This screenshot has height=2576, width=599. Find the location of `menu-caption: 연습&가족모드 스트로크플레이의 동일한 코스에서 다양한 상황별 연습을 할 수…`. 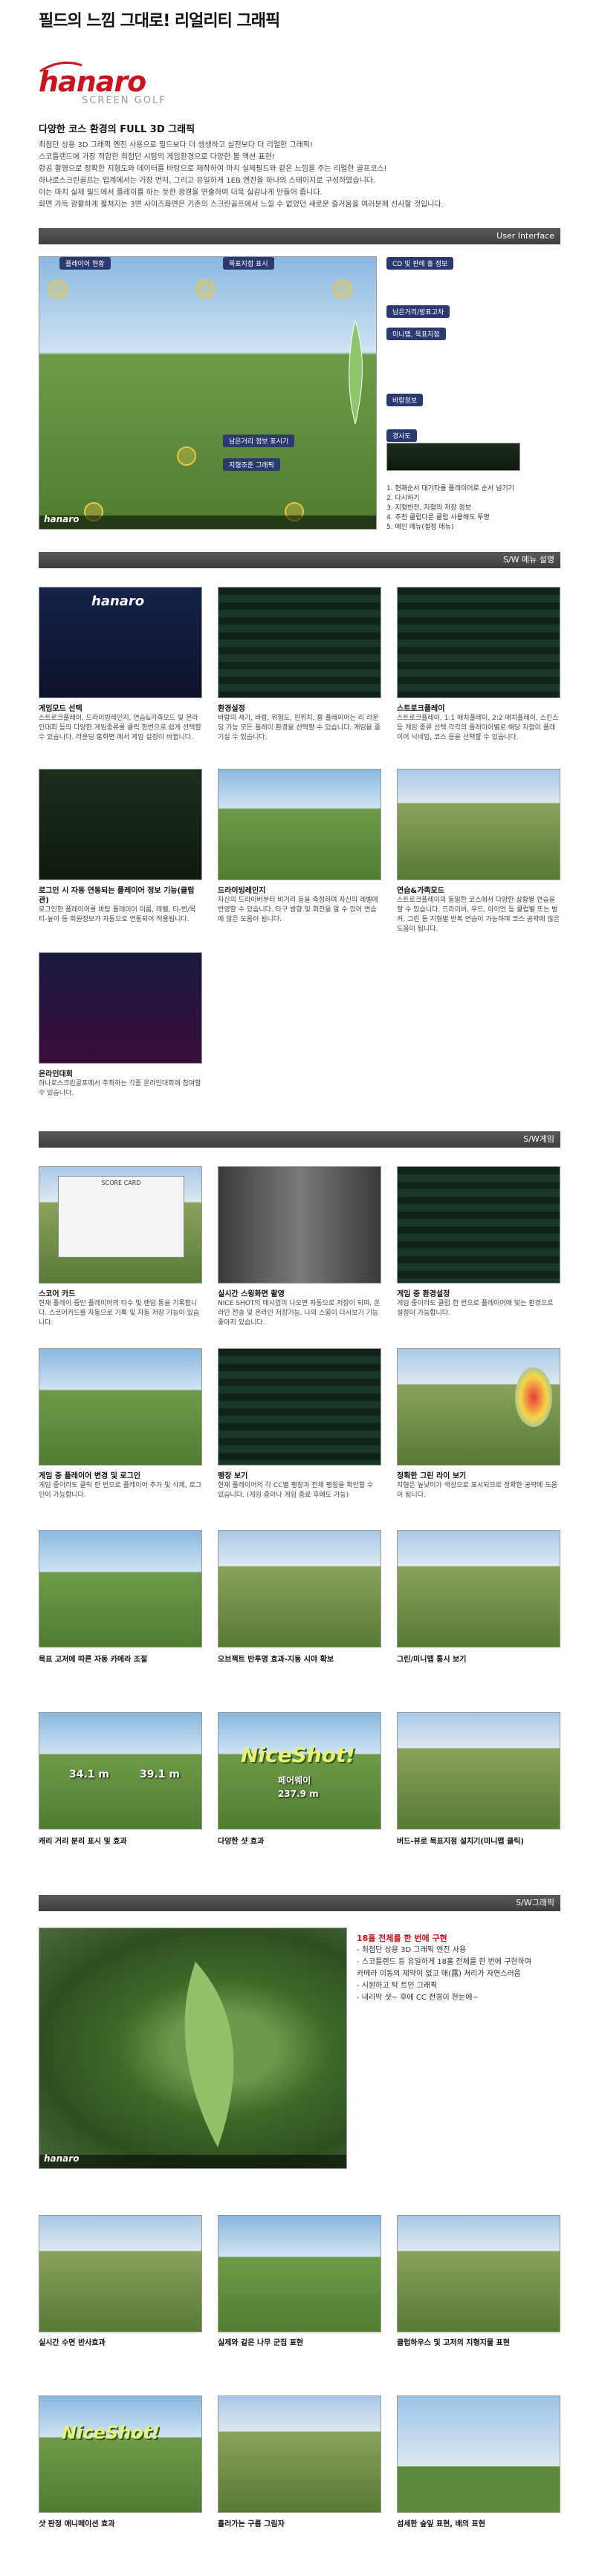

menu-caption: 연습&가족모드 스트로크플레이의 동일한 코스에서 다양한 상황별 연습을 할 수… is located at coordinates (478, 910).